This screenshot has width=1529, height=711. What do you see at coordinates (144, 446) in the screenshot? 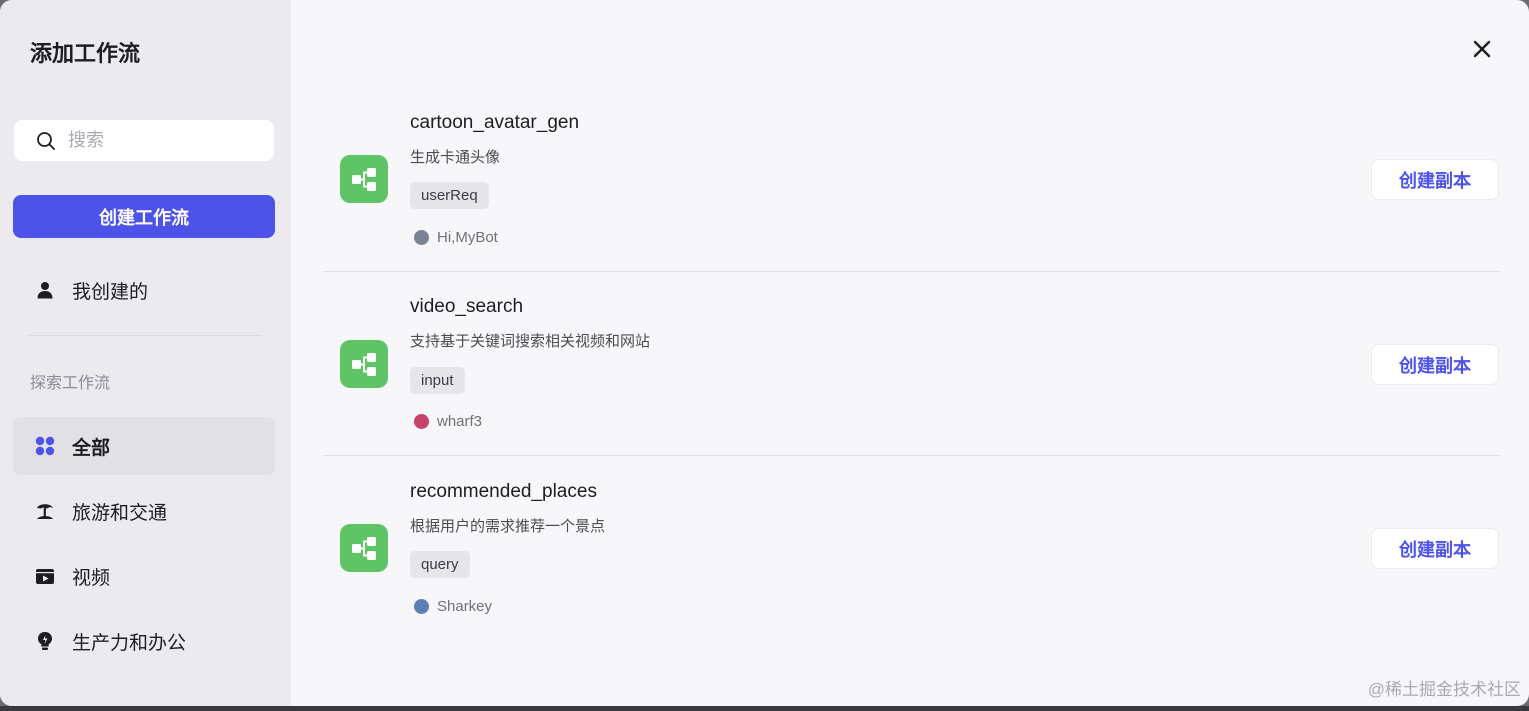
I see `sidebar-item-all: 全部` at bounding box center [144, 446].